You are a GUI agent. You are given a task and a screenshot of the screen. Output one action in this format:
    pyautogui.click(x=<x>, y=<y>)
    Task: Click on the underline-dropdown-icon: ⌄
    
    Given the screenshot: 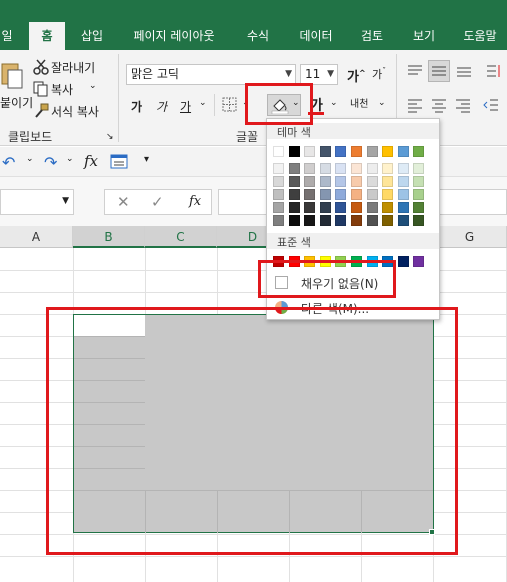 What is the action you would take?
    pyautogui.click(x=203, y=103)
    